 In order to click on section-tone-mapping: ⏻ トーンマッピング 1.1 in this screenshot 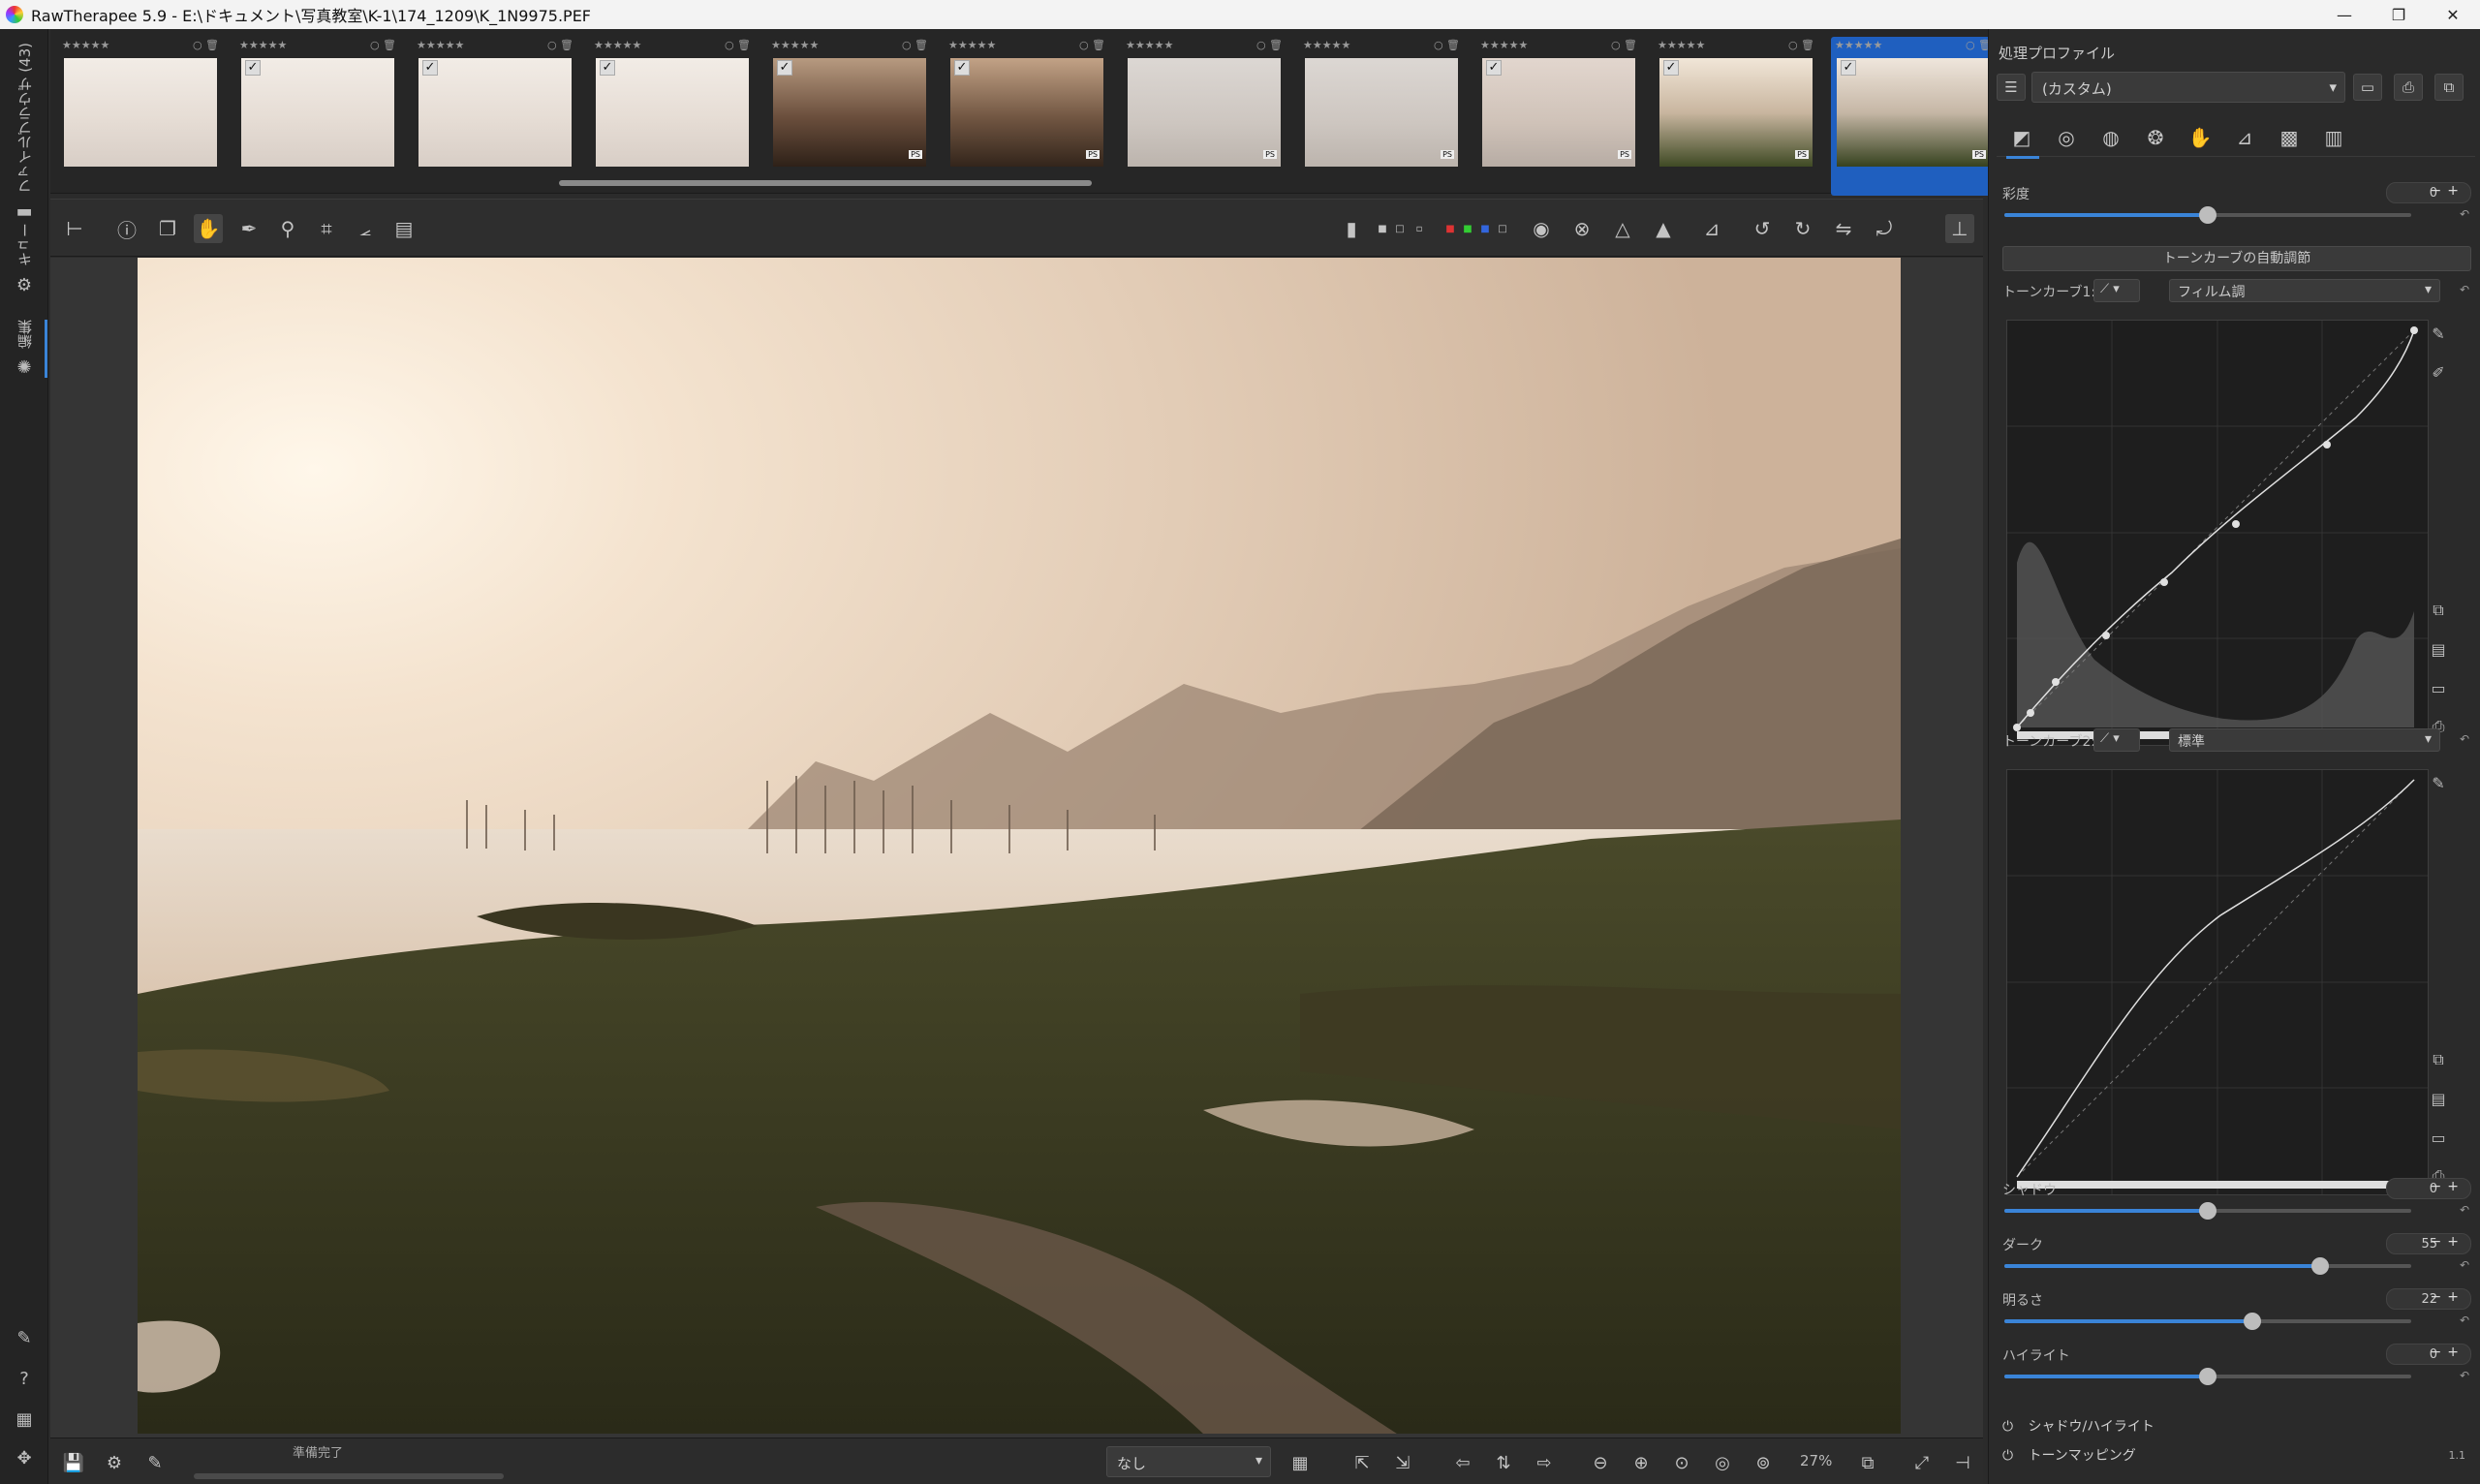, I will do `click(2236, 1458)`.